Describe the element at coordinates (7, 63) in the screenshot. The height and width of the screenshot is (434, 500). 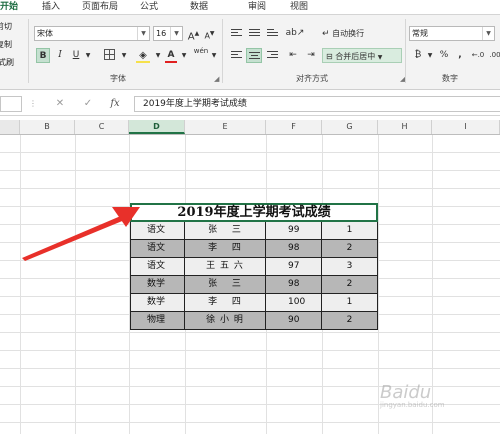
I see `format-painter-button: 格式刷` at that location.